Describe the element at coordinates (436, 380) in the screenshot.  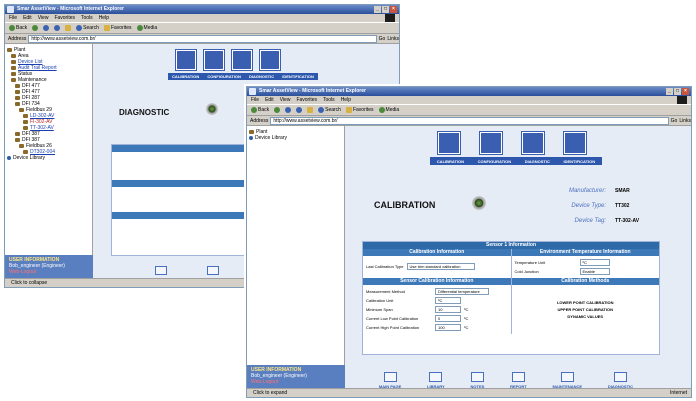
I see `nav-library: LIBRARY` at that location.